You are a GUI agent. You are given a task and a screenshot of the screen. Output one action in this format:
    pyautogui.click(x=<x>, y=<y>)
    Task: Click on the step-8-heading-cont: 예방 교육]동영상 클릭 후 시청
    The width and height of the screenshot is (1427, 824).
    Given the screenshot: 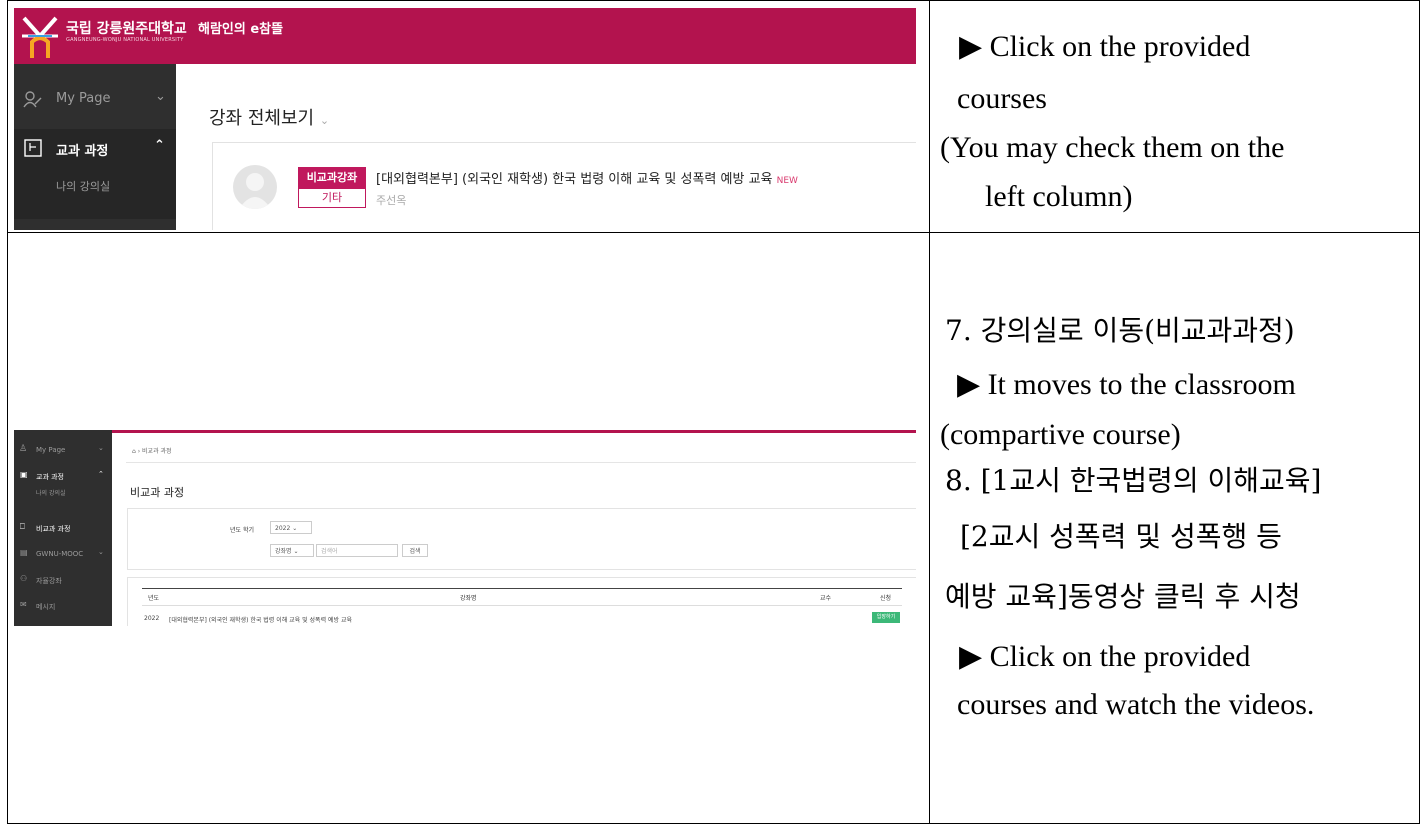 What is the action you would take?
    pyautogui.click(x=1123, y=596)
    